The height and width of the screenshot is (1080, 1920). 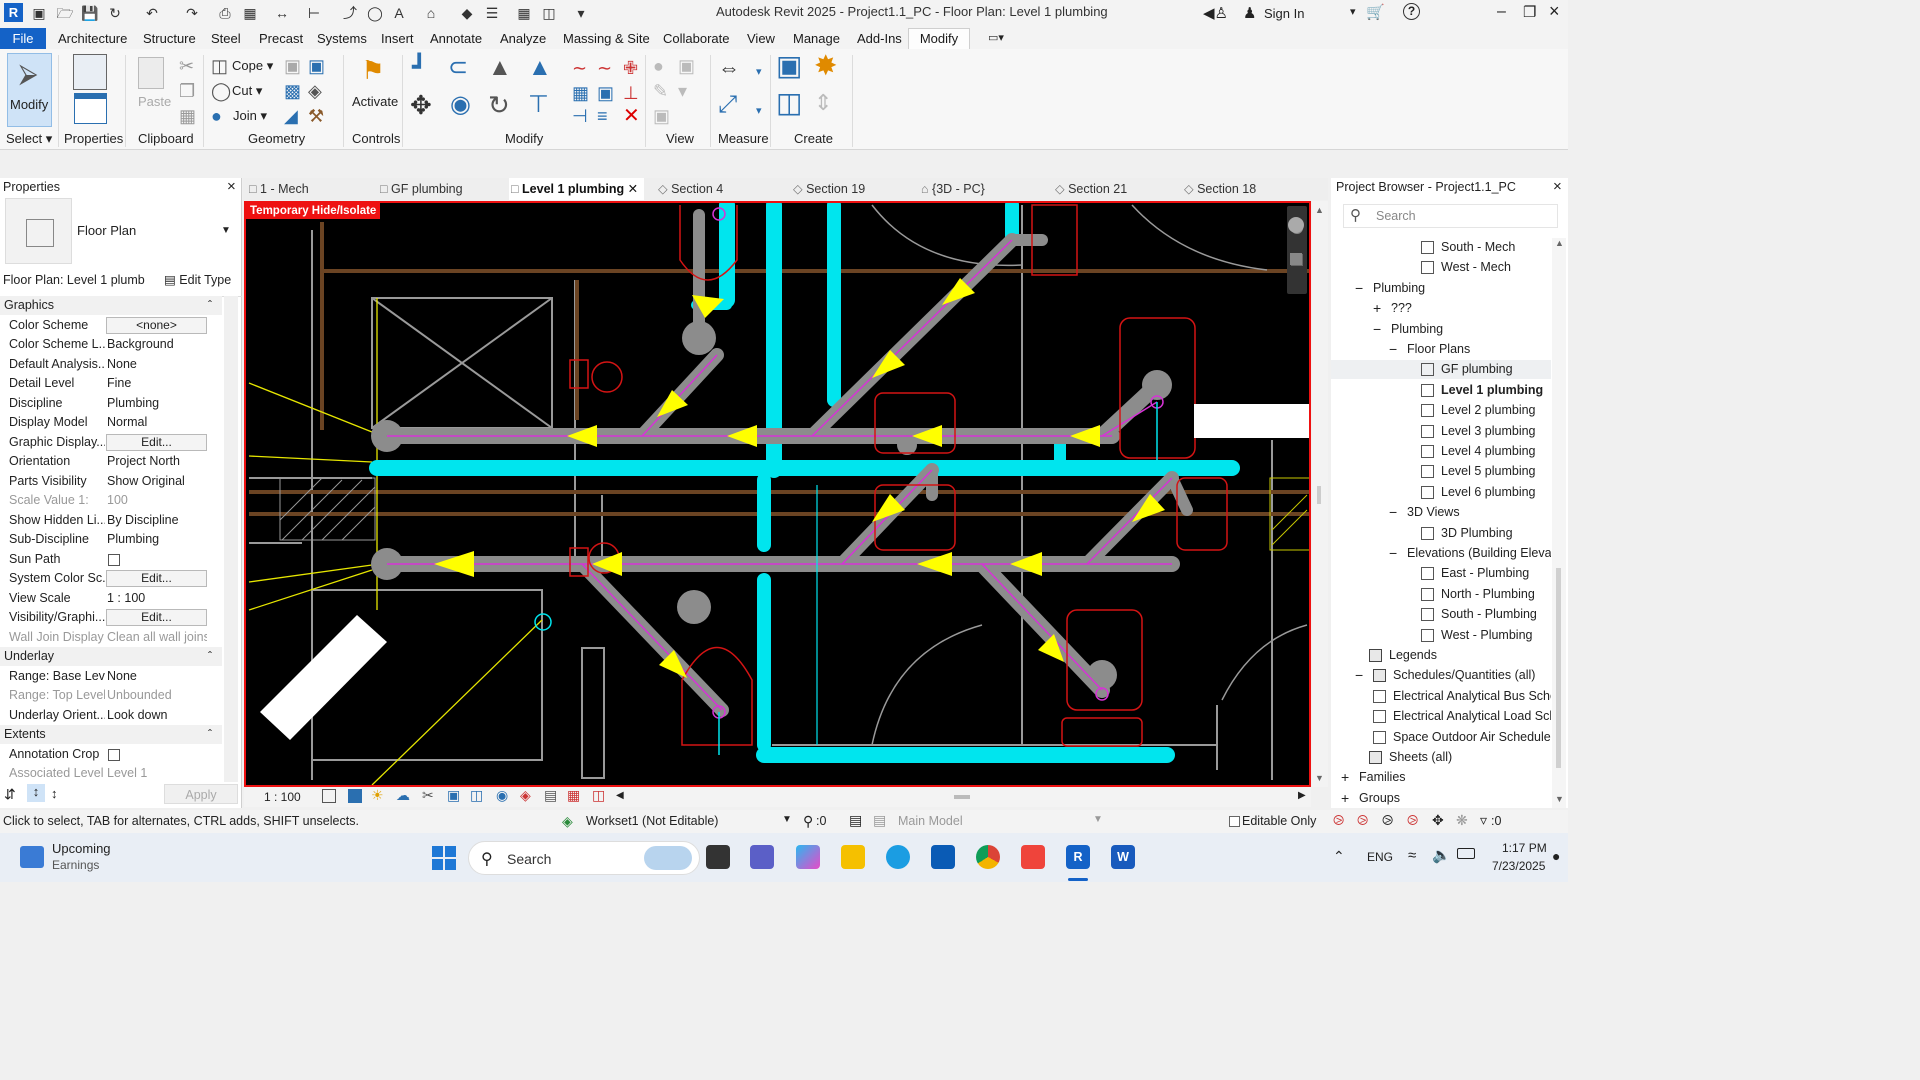 What do you see at coordinates (1483, 820) in the screenshot?
I see `filter-icon: ▿` at bounding box center [1483, 820].